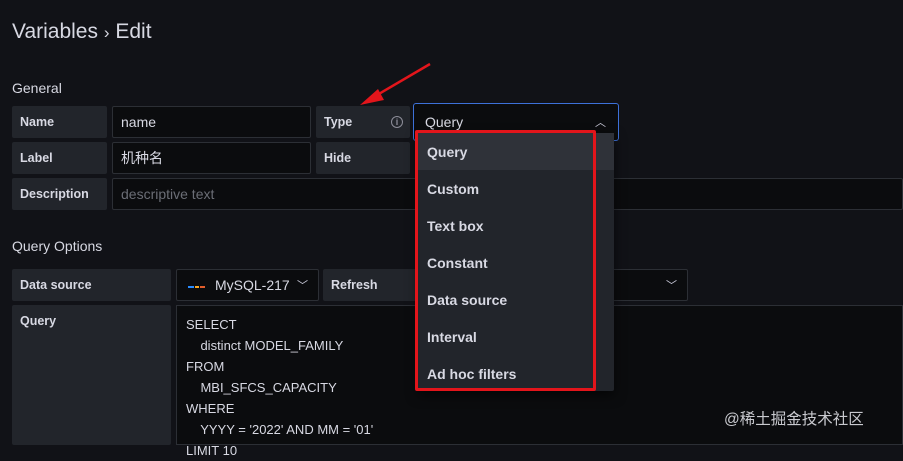  What do you see at coordinates (212, 450) in the screenshot?
I see `query-line: LIMIT 10` at bounding box center [212, 450].